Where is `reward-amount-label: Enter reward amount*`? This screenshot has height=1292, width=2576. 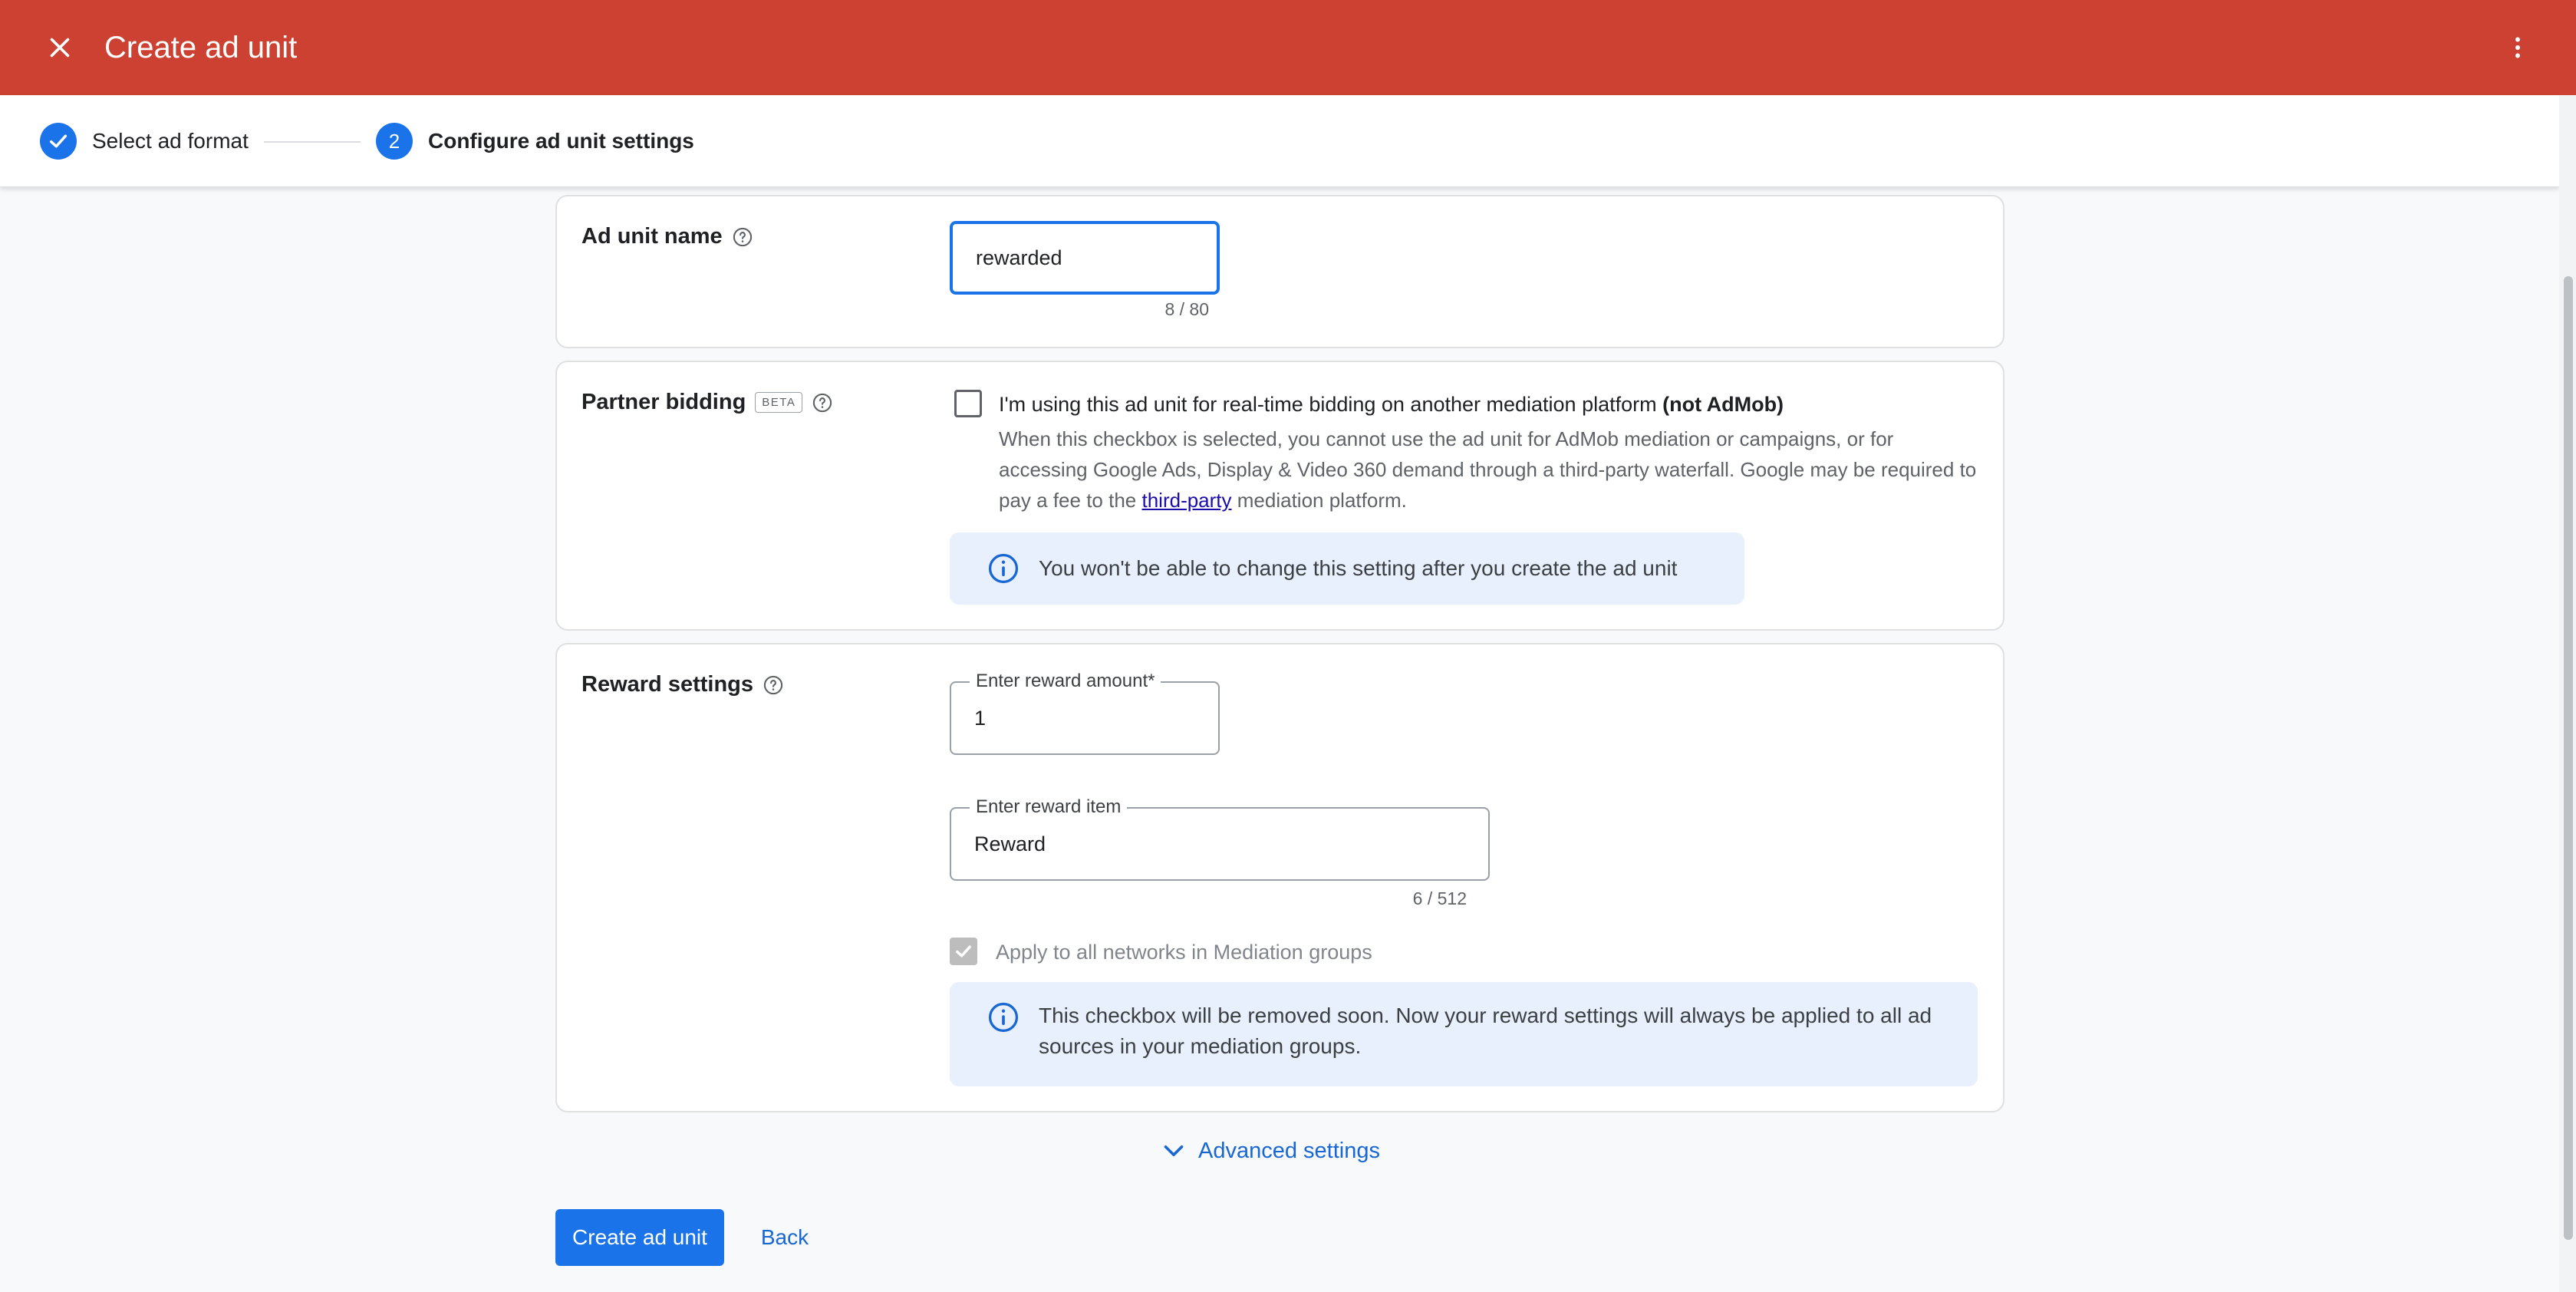
reward-amount-label: Enter reward amount* is located at coordinates (1065, 681).